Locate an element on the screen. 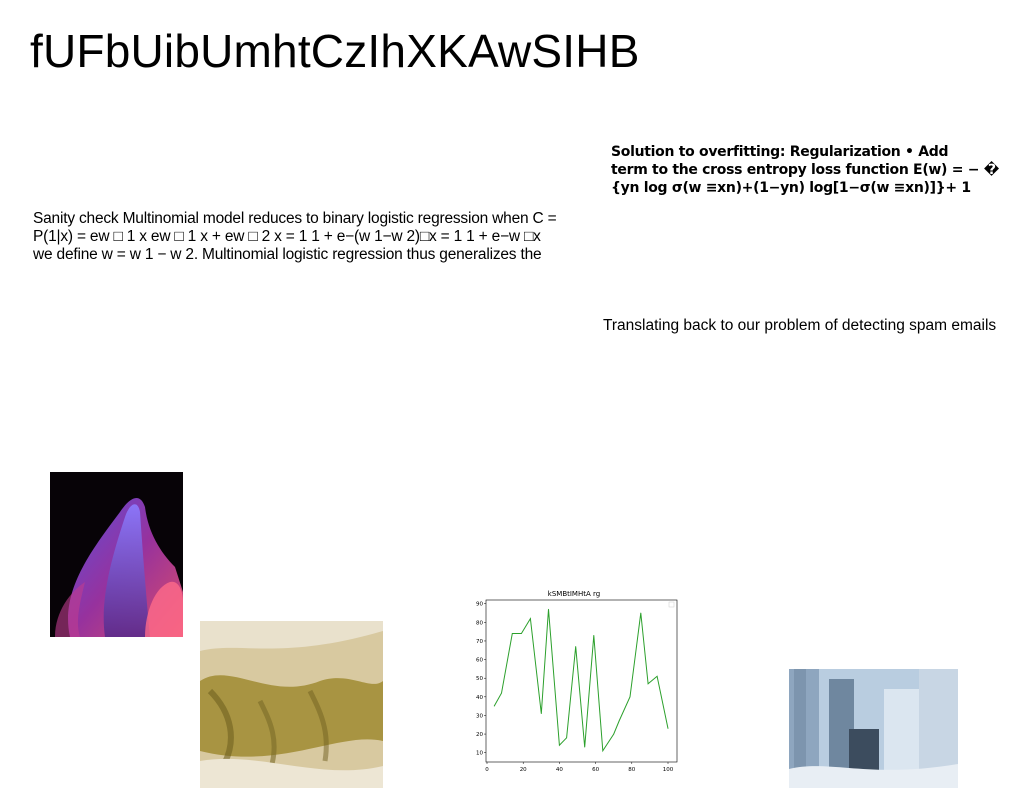 The image size is (1024, 788). y-tick-label: 80 is located at coordinates (479, 623).